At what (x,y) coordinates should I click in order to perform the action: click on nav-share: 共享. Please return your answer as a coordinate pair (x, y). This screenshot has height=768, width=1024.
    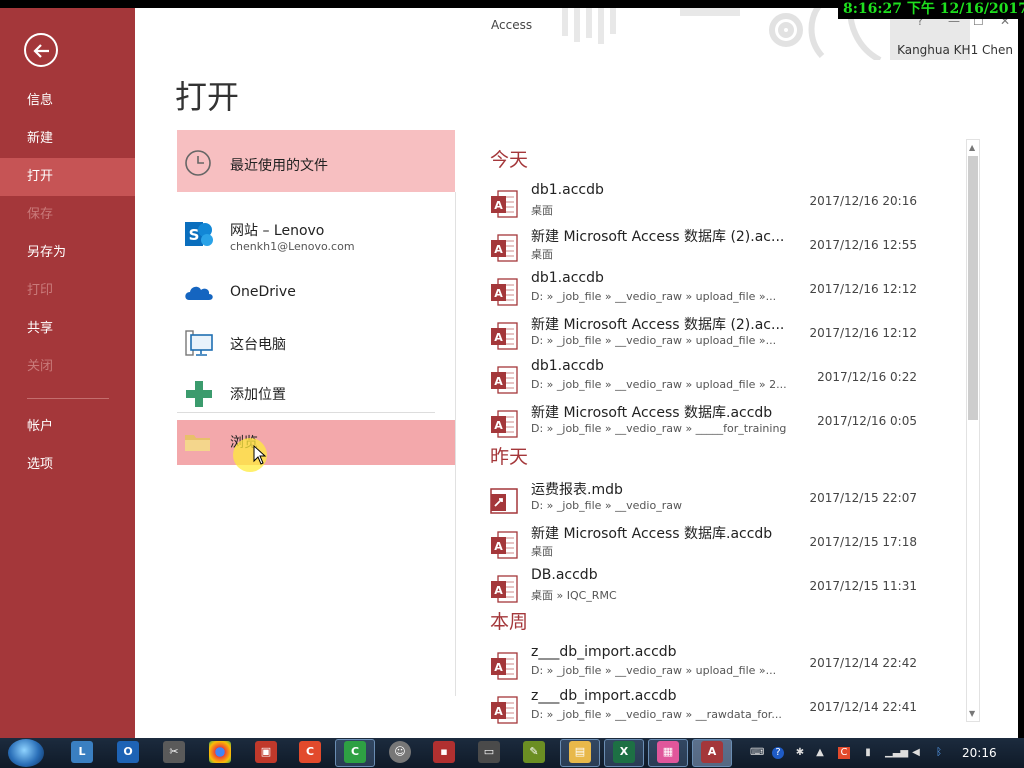
    Looking at the image, I should click on (67, 329).